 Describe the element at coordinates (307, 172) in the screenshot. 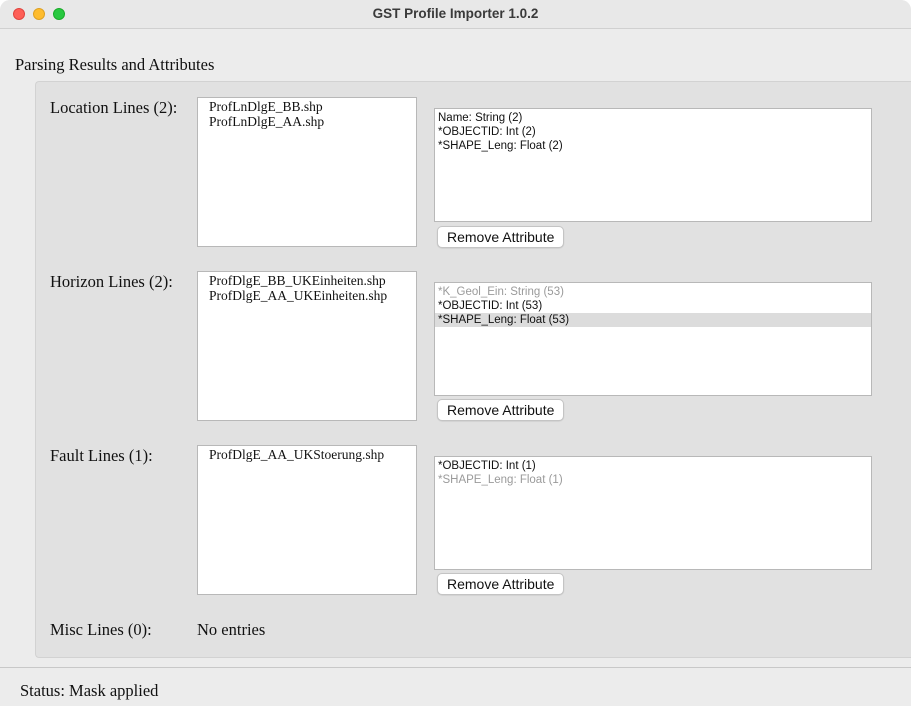

I see `location-lines-file-list: ProfLnDlgE_BB.shp ProfLnDlgE_AA.shp` at that location.